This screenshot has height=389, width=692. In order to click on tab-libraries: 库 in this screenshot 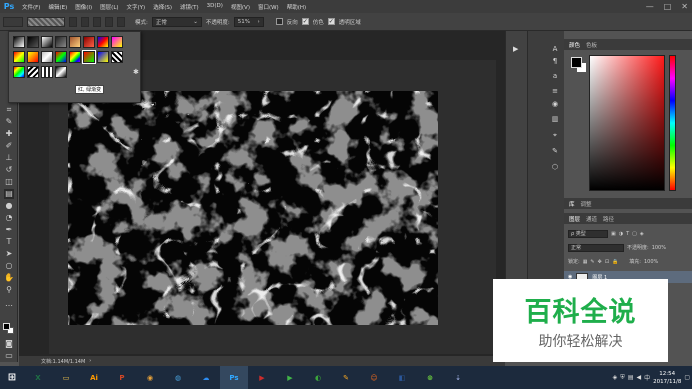, I will do `click(572, 204)`.